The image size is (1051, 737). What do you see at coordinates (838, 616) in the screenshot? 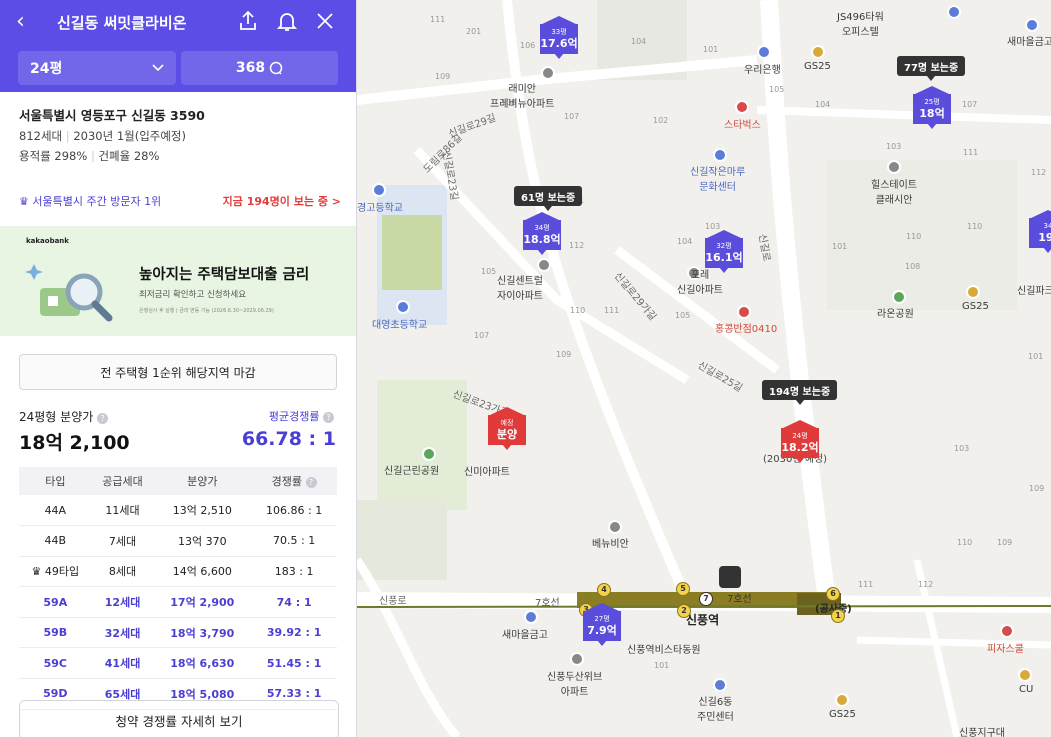
I see `subway-exit-1: 1` at bounding box center [838, 616].